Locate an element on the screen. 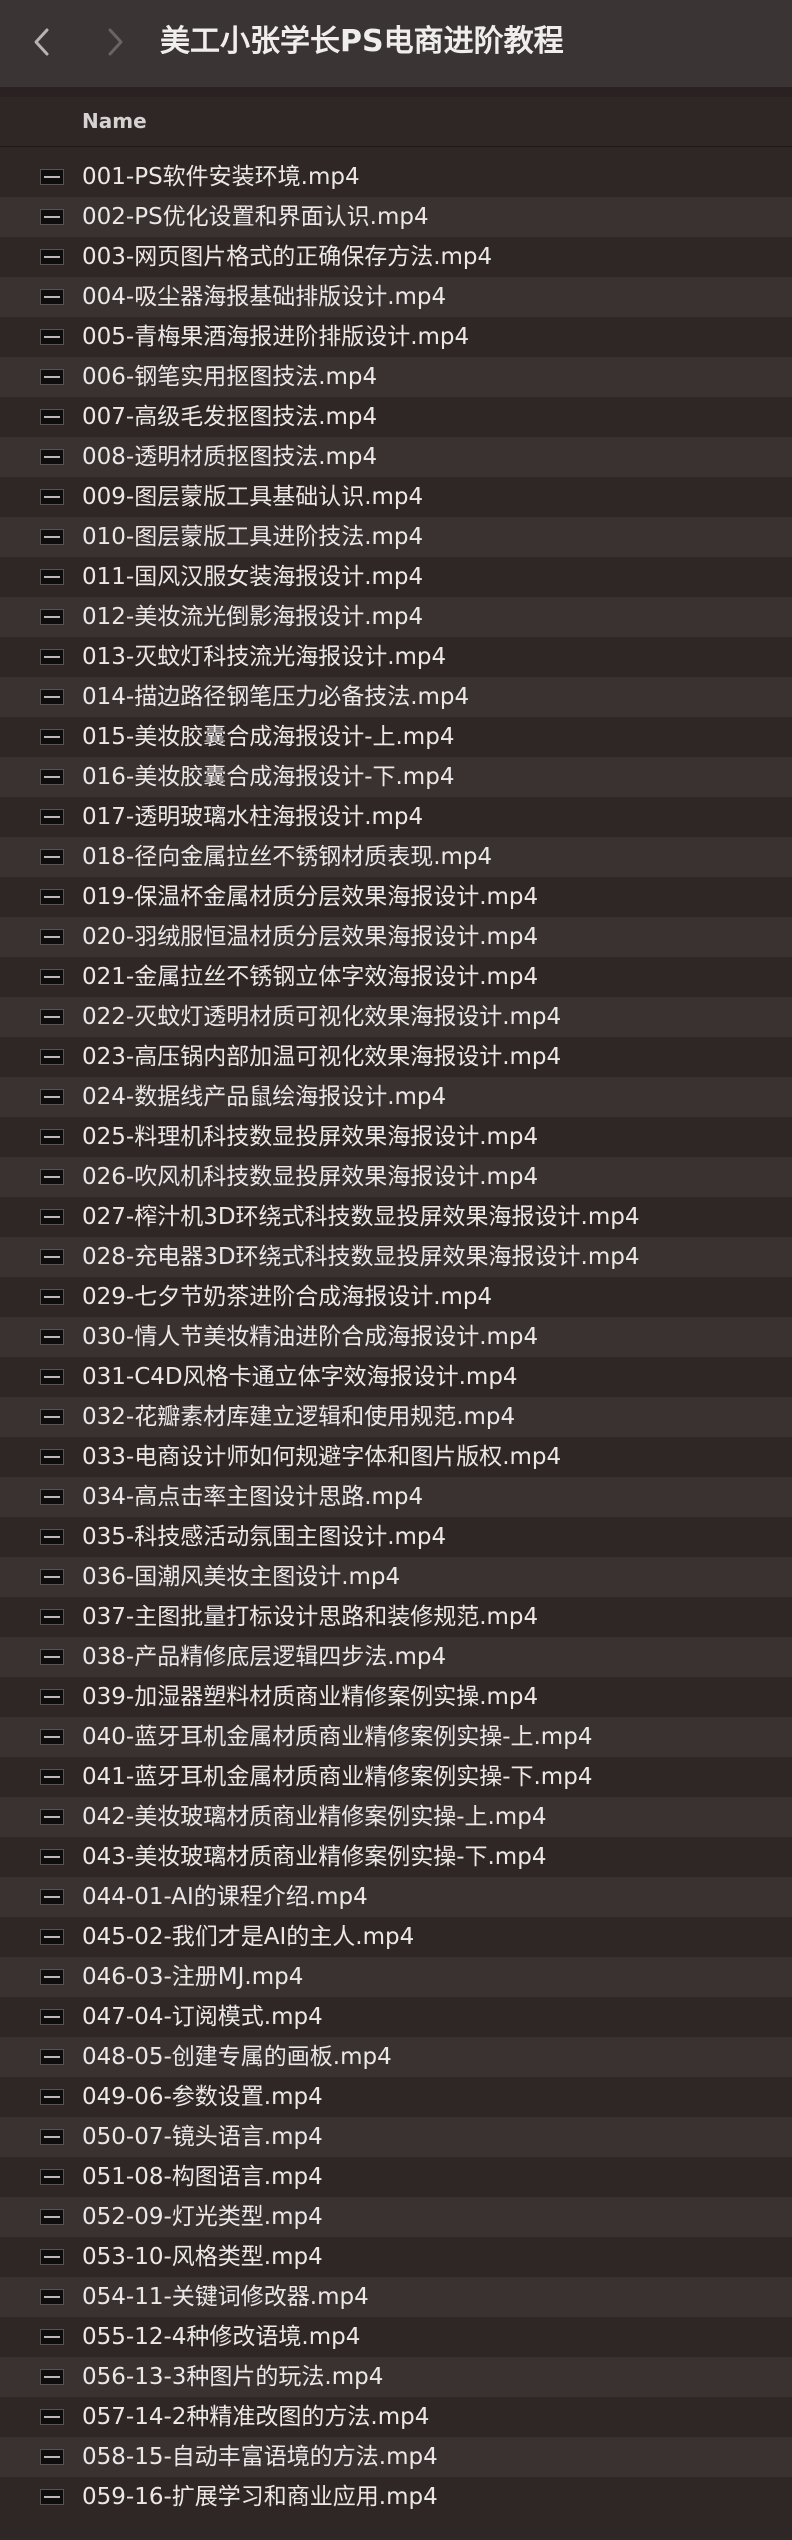 The width and height of the screenshot is (792, 2540). file-name: 043-美妆玻璃材质商业精修案例实操-下.mp4 is located at coordinates (314, 1857).